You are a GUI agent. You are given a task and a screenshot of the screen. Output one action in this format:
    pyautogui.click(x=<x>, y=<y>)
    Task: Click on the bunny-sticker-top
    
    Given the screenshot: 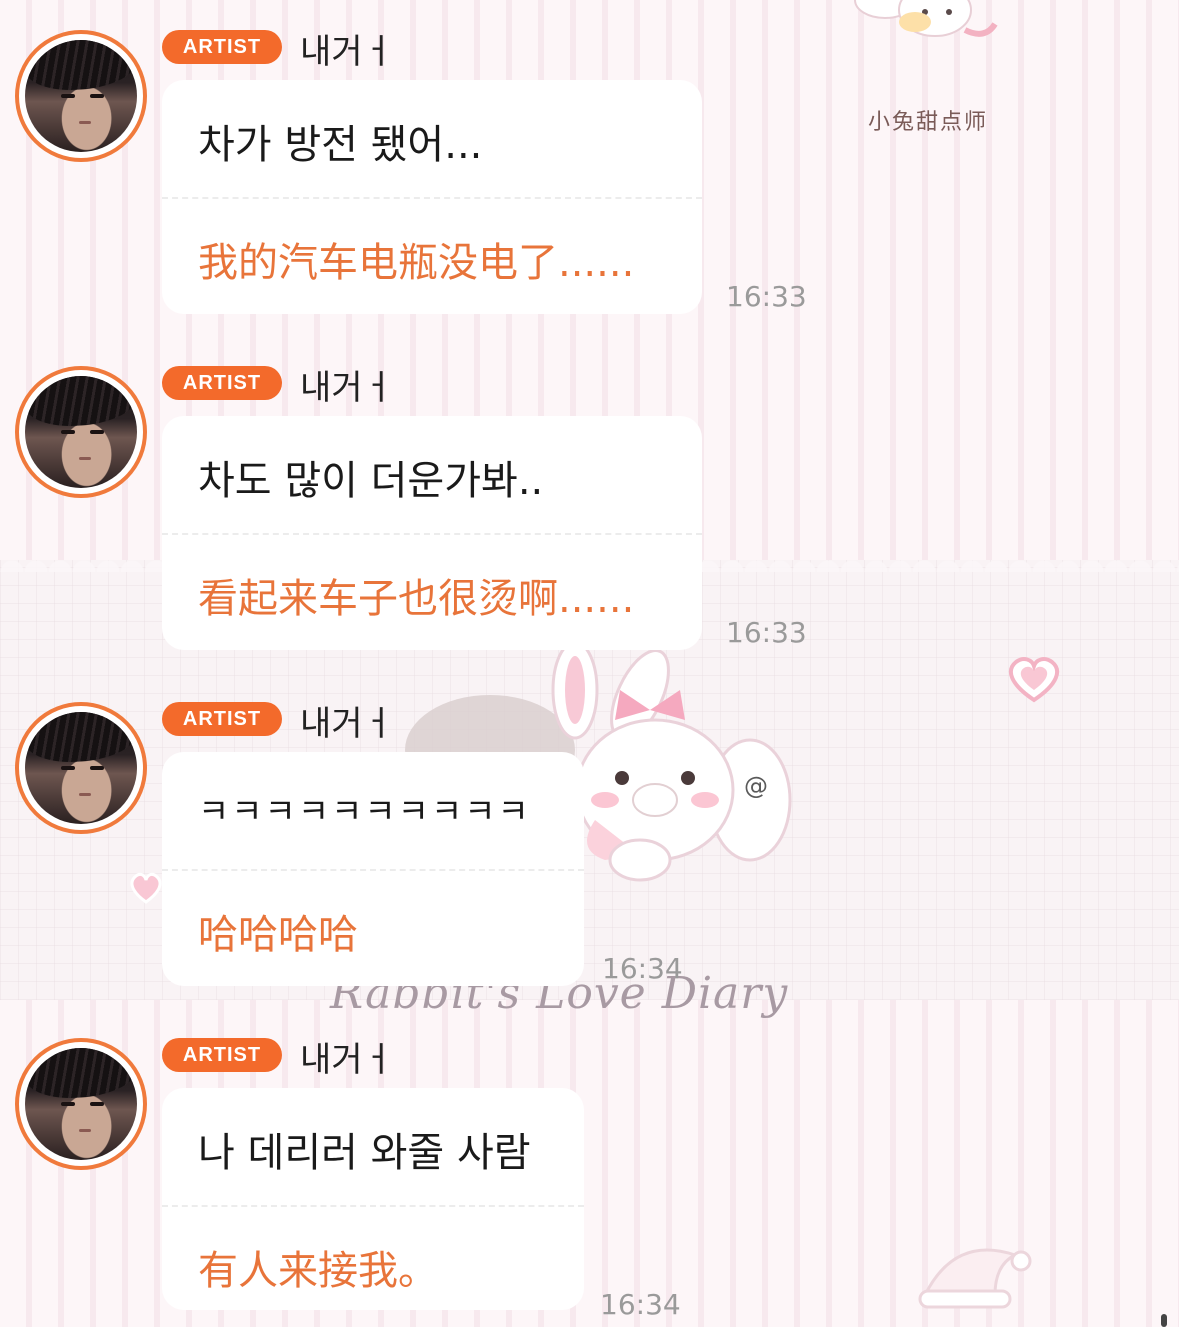 What is the action you would take?
    pyautogui.click(x=926, y=18)
    